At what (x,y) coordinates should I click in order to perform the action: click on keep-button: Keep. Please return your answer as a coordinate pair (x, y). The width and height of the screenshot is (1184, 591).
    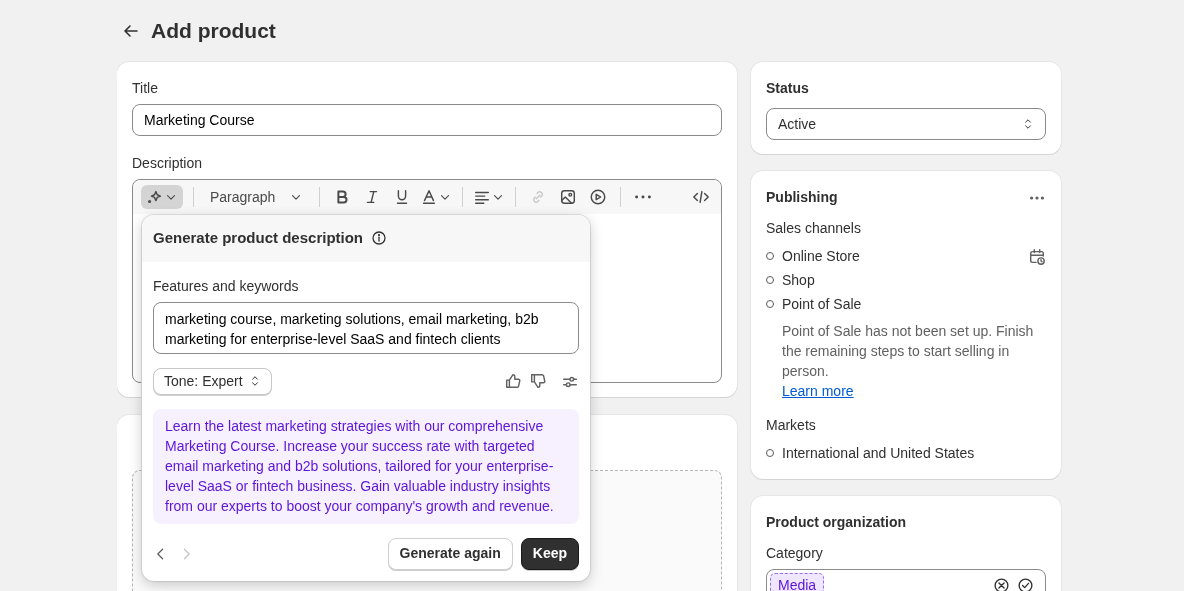
    Looking at the image, I should click on (549, 553).